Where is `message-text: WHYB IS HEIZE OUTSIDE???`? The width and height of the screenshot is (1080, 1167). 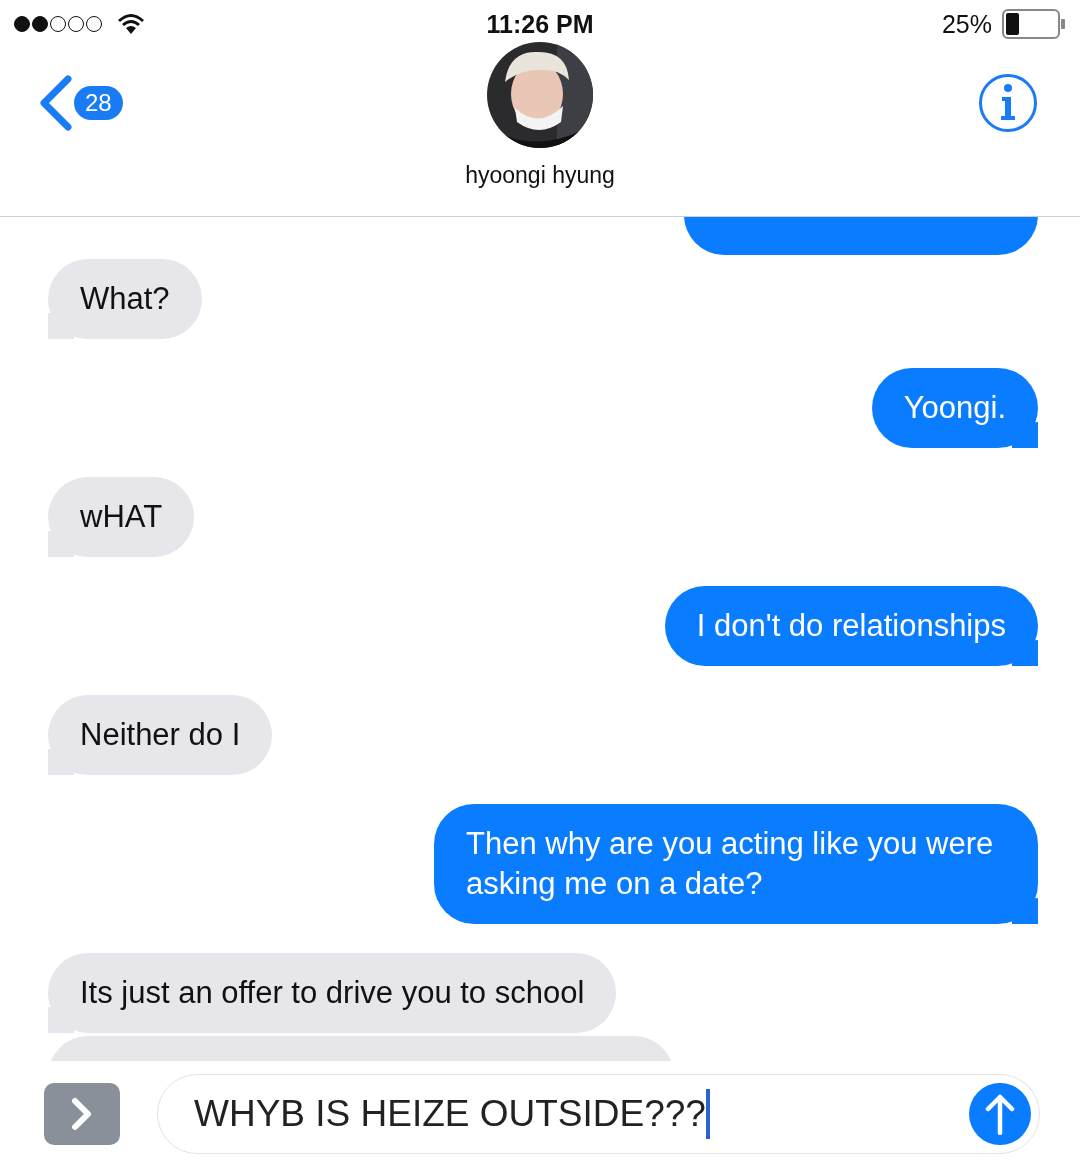
message-text: WHYB IS HEIZE OUTSIDE??? is located at coordinates (450, 1114).